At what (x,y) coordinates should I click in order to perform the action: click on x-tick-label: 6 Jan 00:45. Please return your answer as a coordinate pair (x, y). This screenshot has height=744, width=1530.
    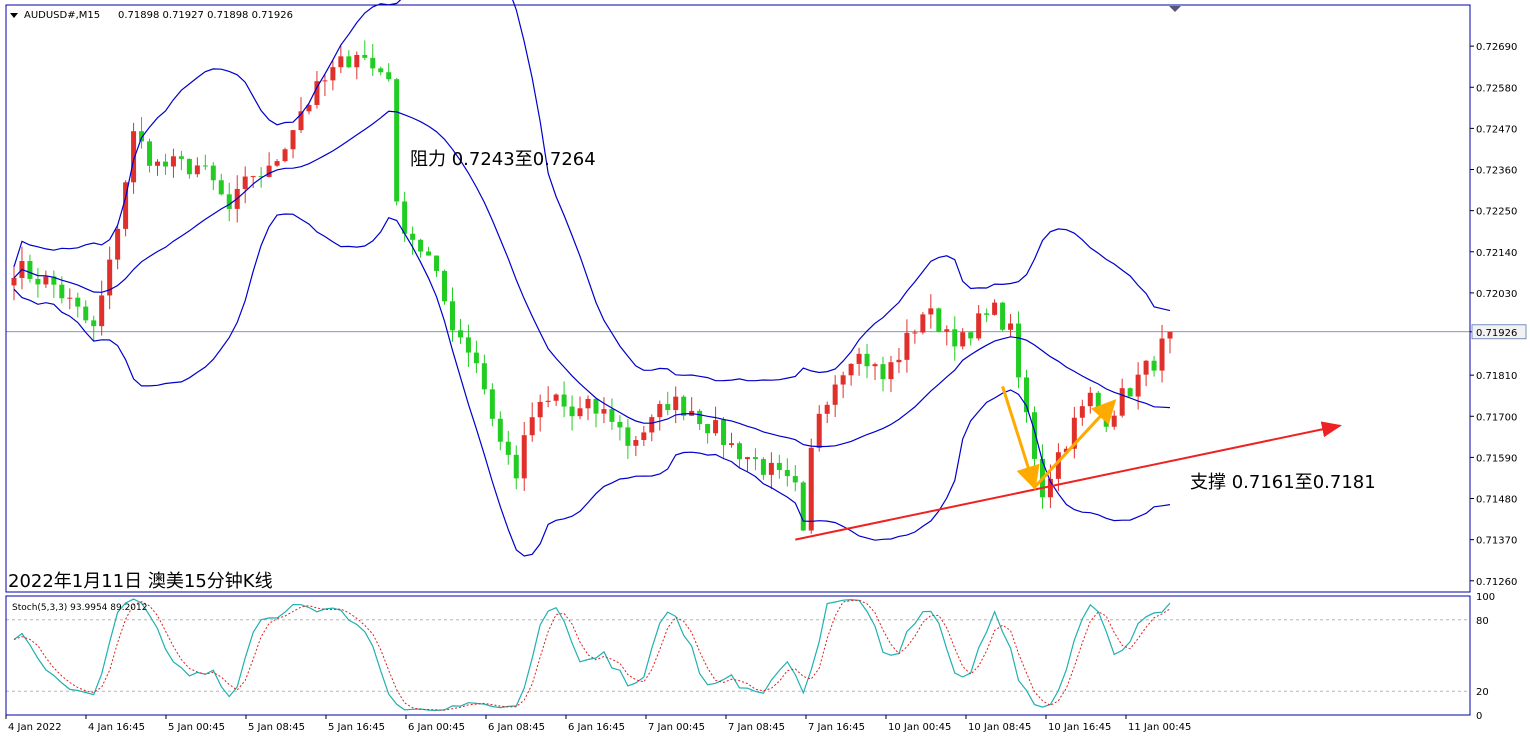
    Looking at the image, I should click on (436, 727).